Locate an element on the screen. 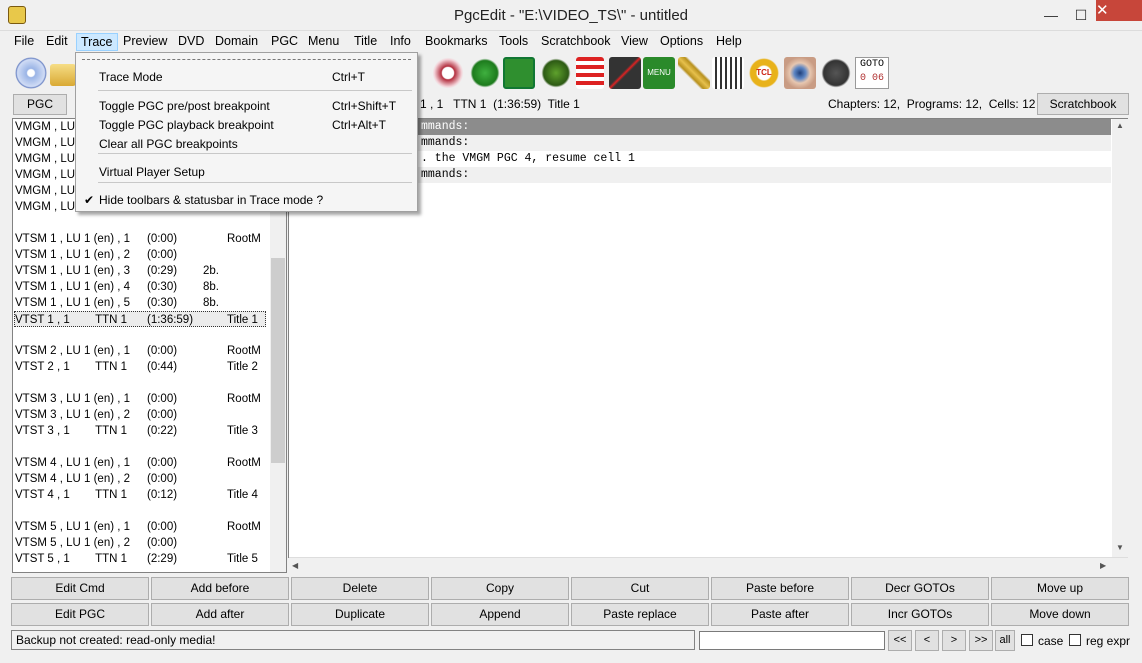 Image resolution: width=1142 pixels, height=663 pixels. pgc-list-item: VTSM 4 , LU 1 (en) , 1 (0:00) RootM is located at coordinates (141, 463).